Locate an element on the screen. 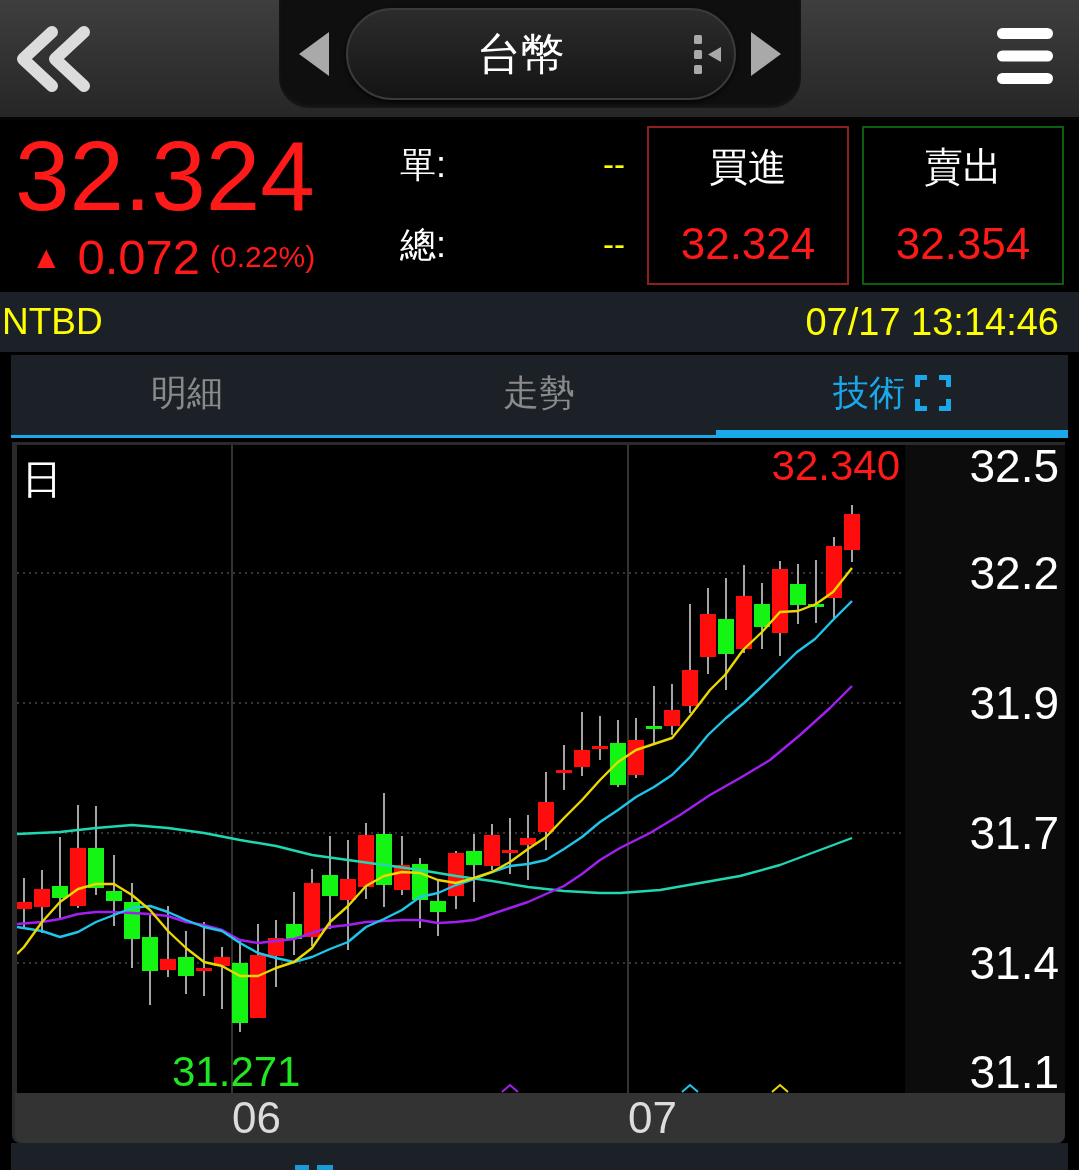 The height and width of the screenshot is (1170, 1079). symbol-code: NTBD is located at coordinates (52, 322).